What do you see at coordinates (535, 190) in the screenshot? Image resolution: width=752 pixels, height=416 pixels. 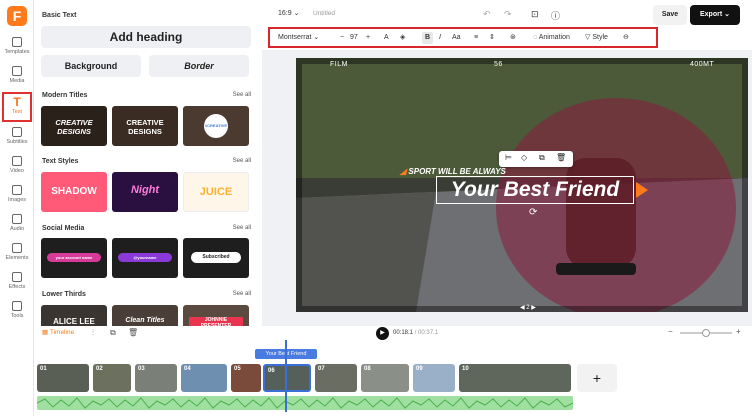 I see `selected-title-text: Your Best Friend` at bounding box center [535, 190].